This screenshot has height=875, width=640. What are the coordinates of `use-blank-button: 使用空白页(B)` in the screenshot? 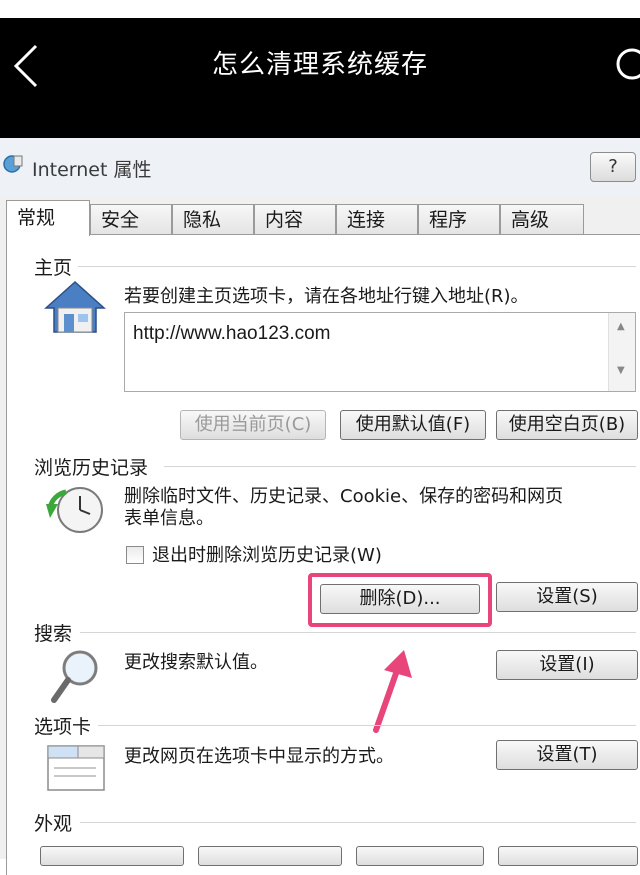 It's located at (567, 425).